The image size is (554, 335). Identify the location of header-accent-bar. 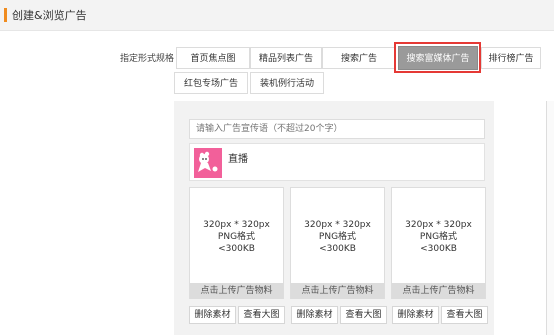
(5, 15).